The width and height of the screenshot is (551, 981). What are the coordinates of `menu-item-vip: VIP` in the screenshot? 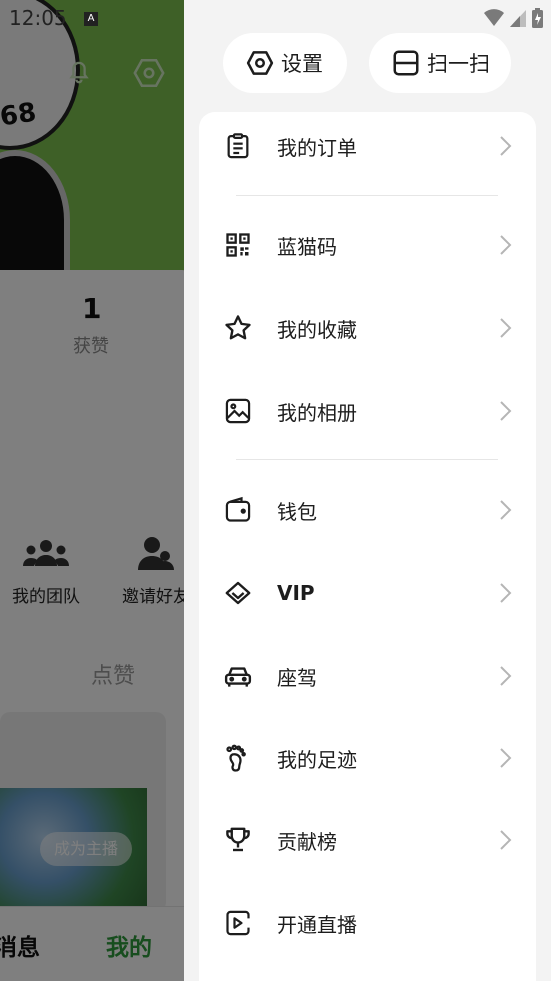 It's located at (367, 593).